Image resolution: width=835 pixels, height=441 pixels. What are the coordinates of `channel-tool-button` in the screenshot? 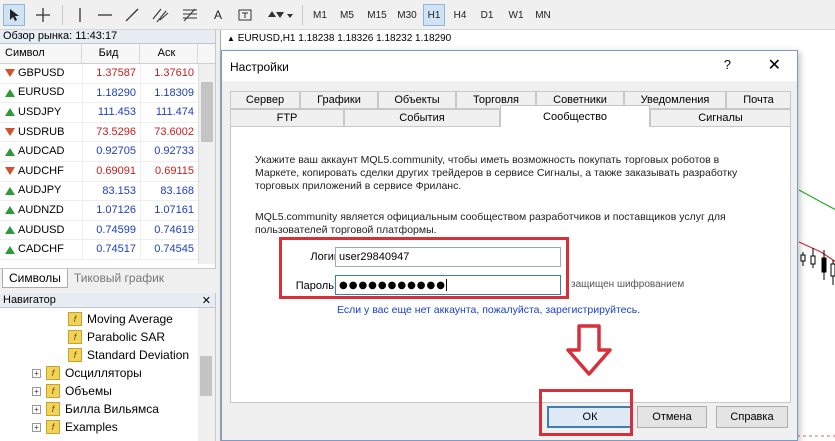 It's located at (161, 15).